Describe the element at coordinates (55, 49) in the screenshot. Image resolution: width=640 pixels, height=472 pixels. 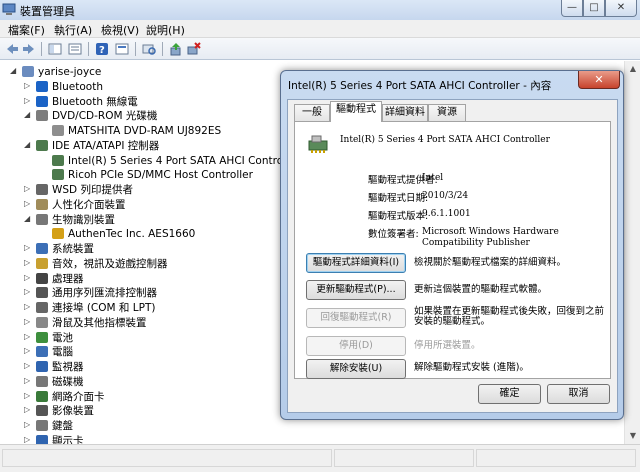
I see `tree-view-icon` at that location.